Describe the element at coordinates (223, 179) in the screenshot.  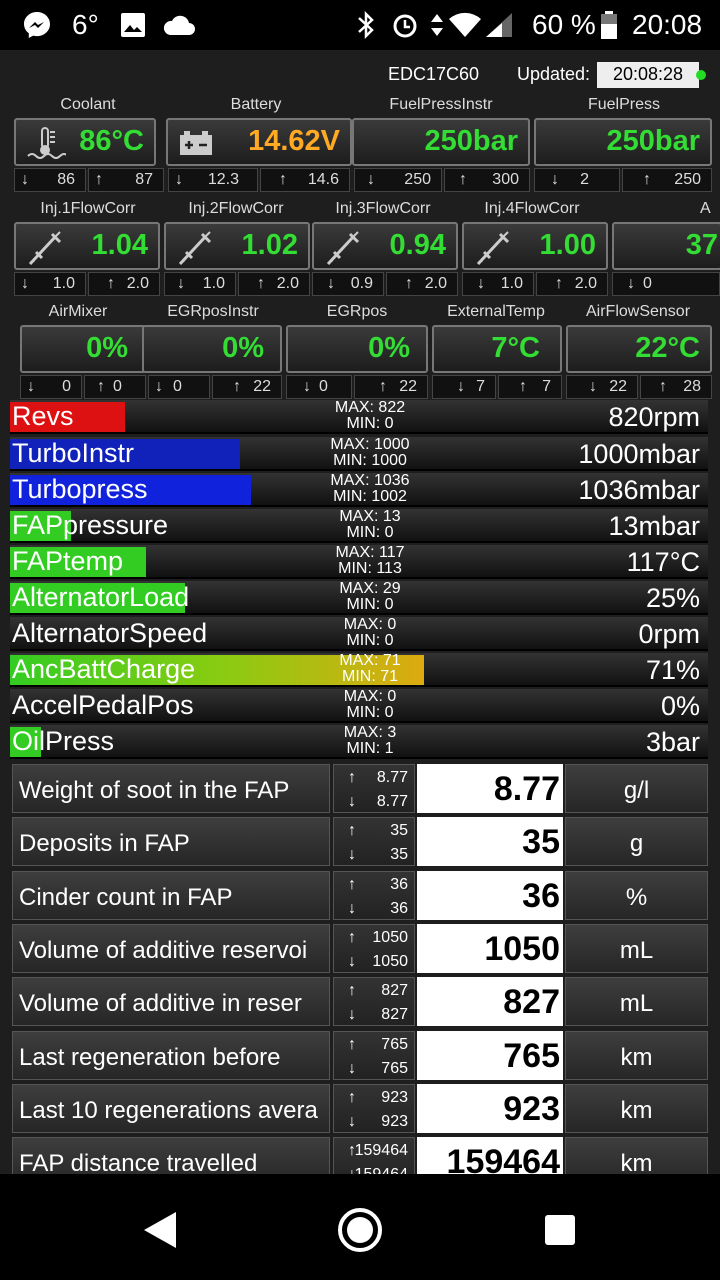
I see `min-value: 12.3` at that location.